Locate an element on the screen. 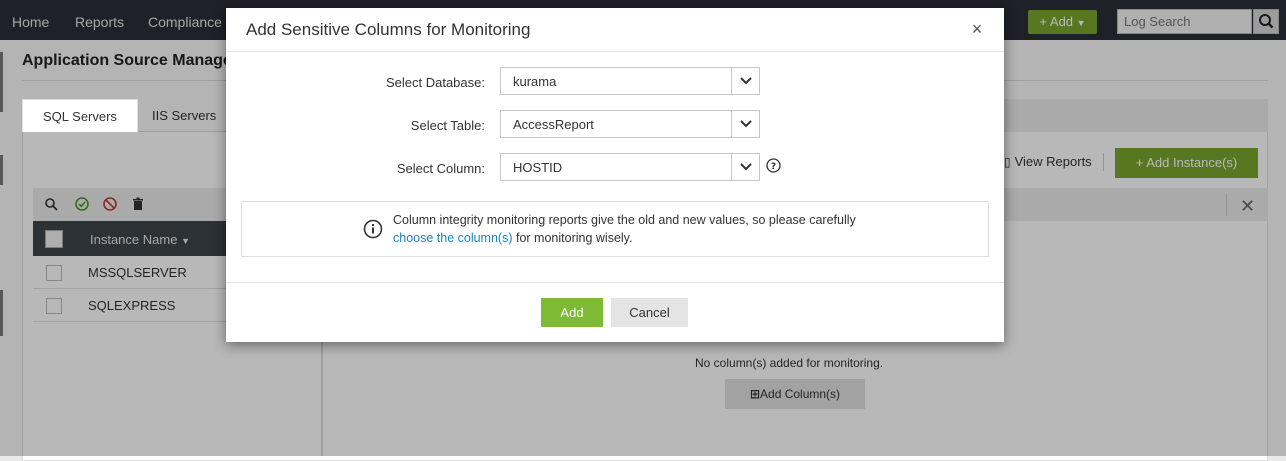  table-value: AccessReport is located at coordinates (553, 124).